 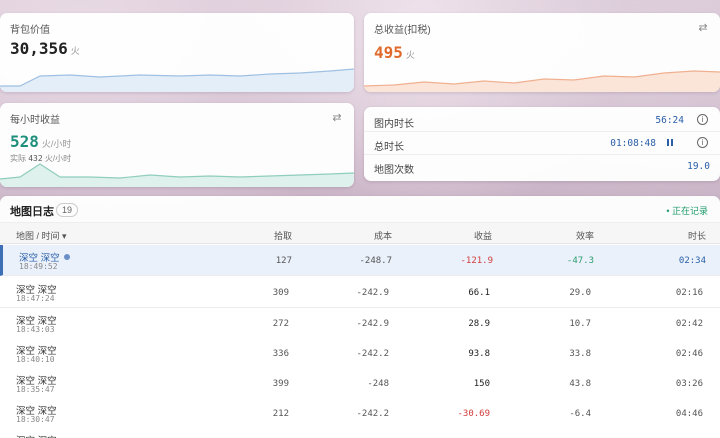 I want to click on efficiency-value: 43.8, so click(x=580, y=384).